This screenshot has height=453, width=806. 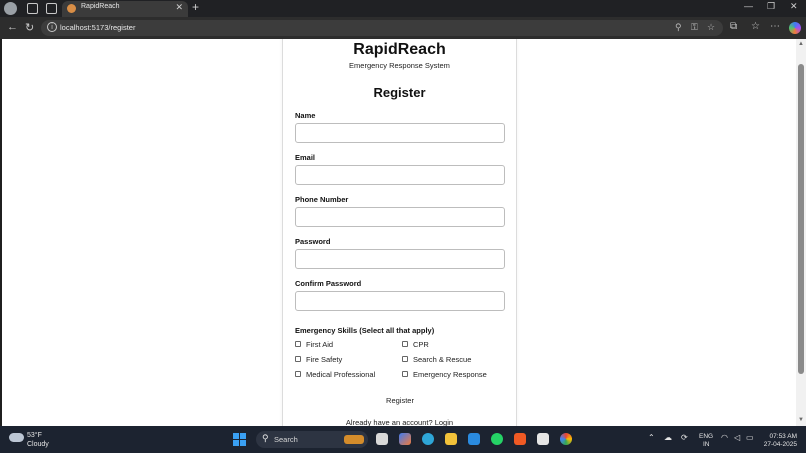 I want to click on password-field, so click(x=400, y=259).